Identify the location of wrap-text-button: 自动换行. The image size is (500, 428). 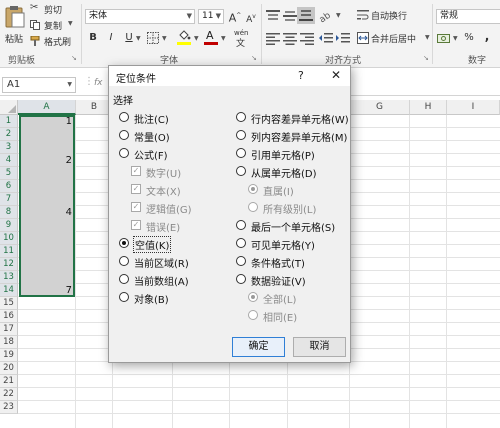
(387, 15).